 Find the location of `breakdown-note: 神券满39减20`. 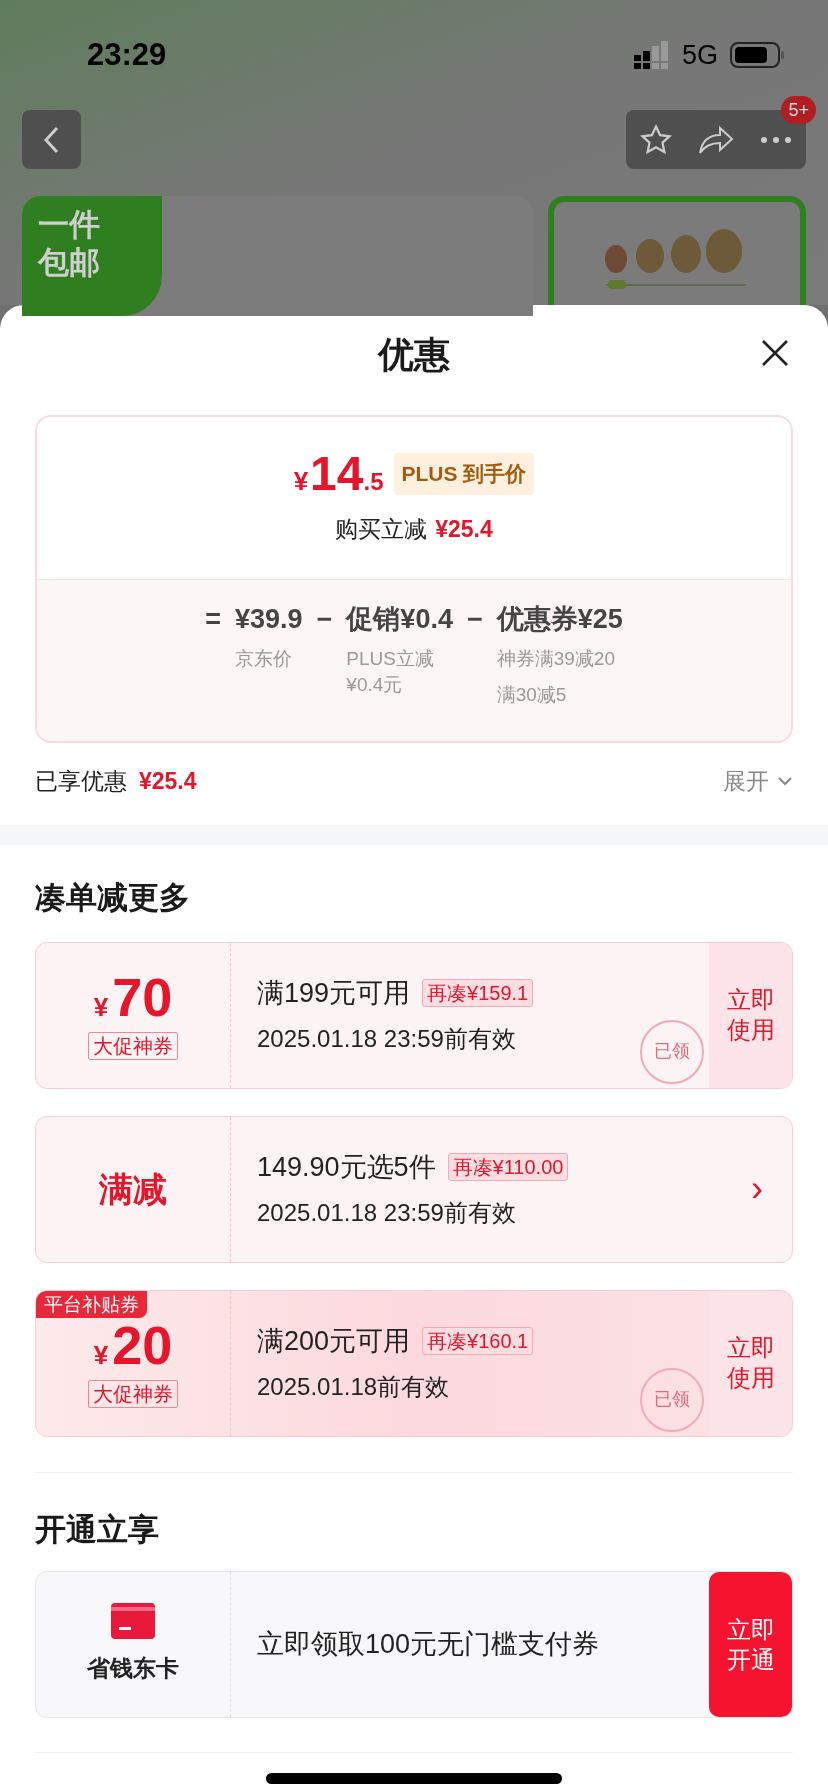

breakdown-note: 神券满39减20 is located at coordinates (556, 659).